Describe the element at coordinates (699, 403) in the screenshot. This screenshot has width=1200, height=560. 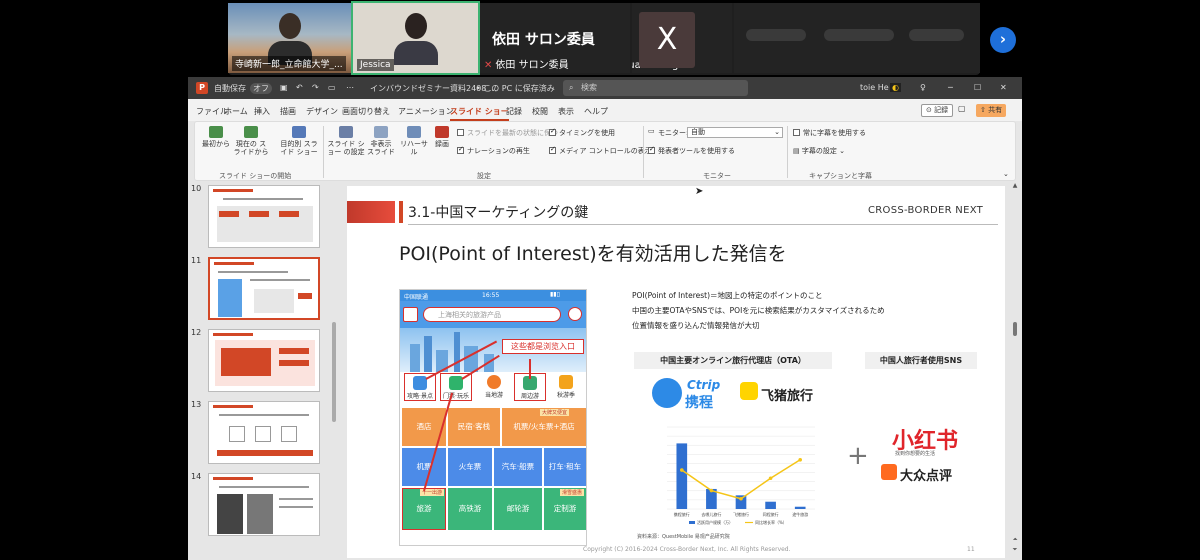
I see `ctrip-logo-cn: 携程` at that location.